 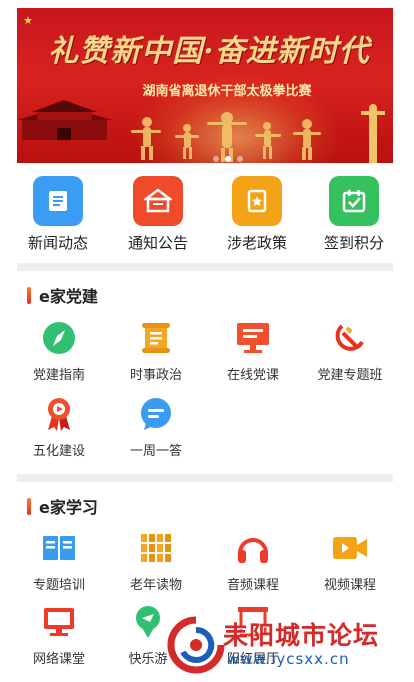 I want to click on forum-watermark: 耒阳城市论坛 www.lycsxx.cn, so click(x=287, y=645).